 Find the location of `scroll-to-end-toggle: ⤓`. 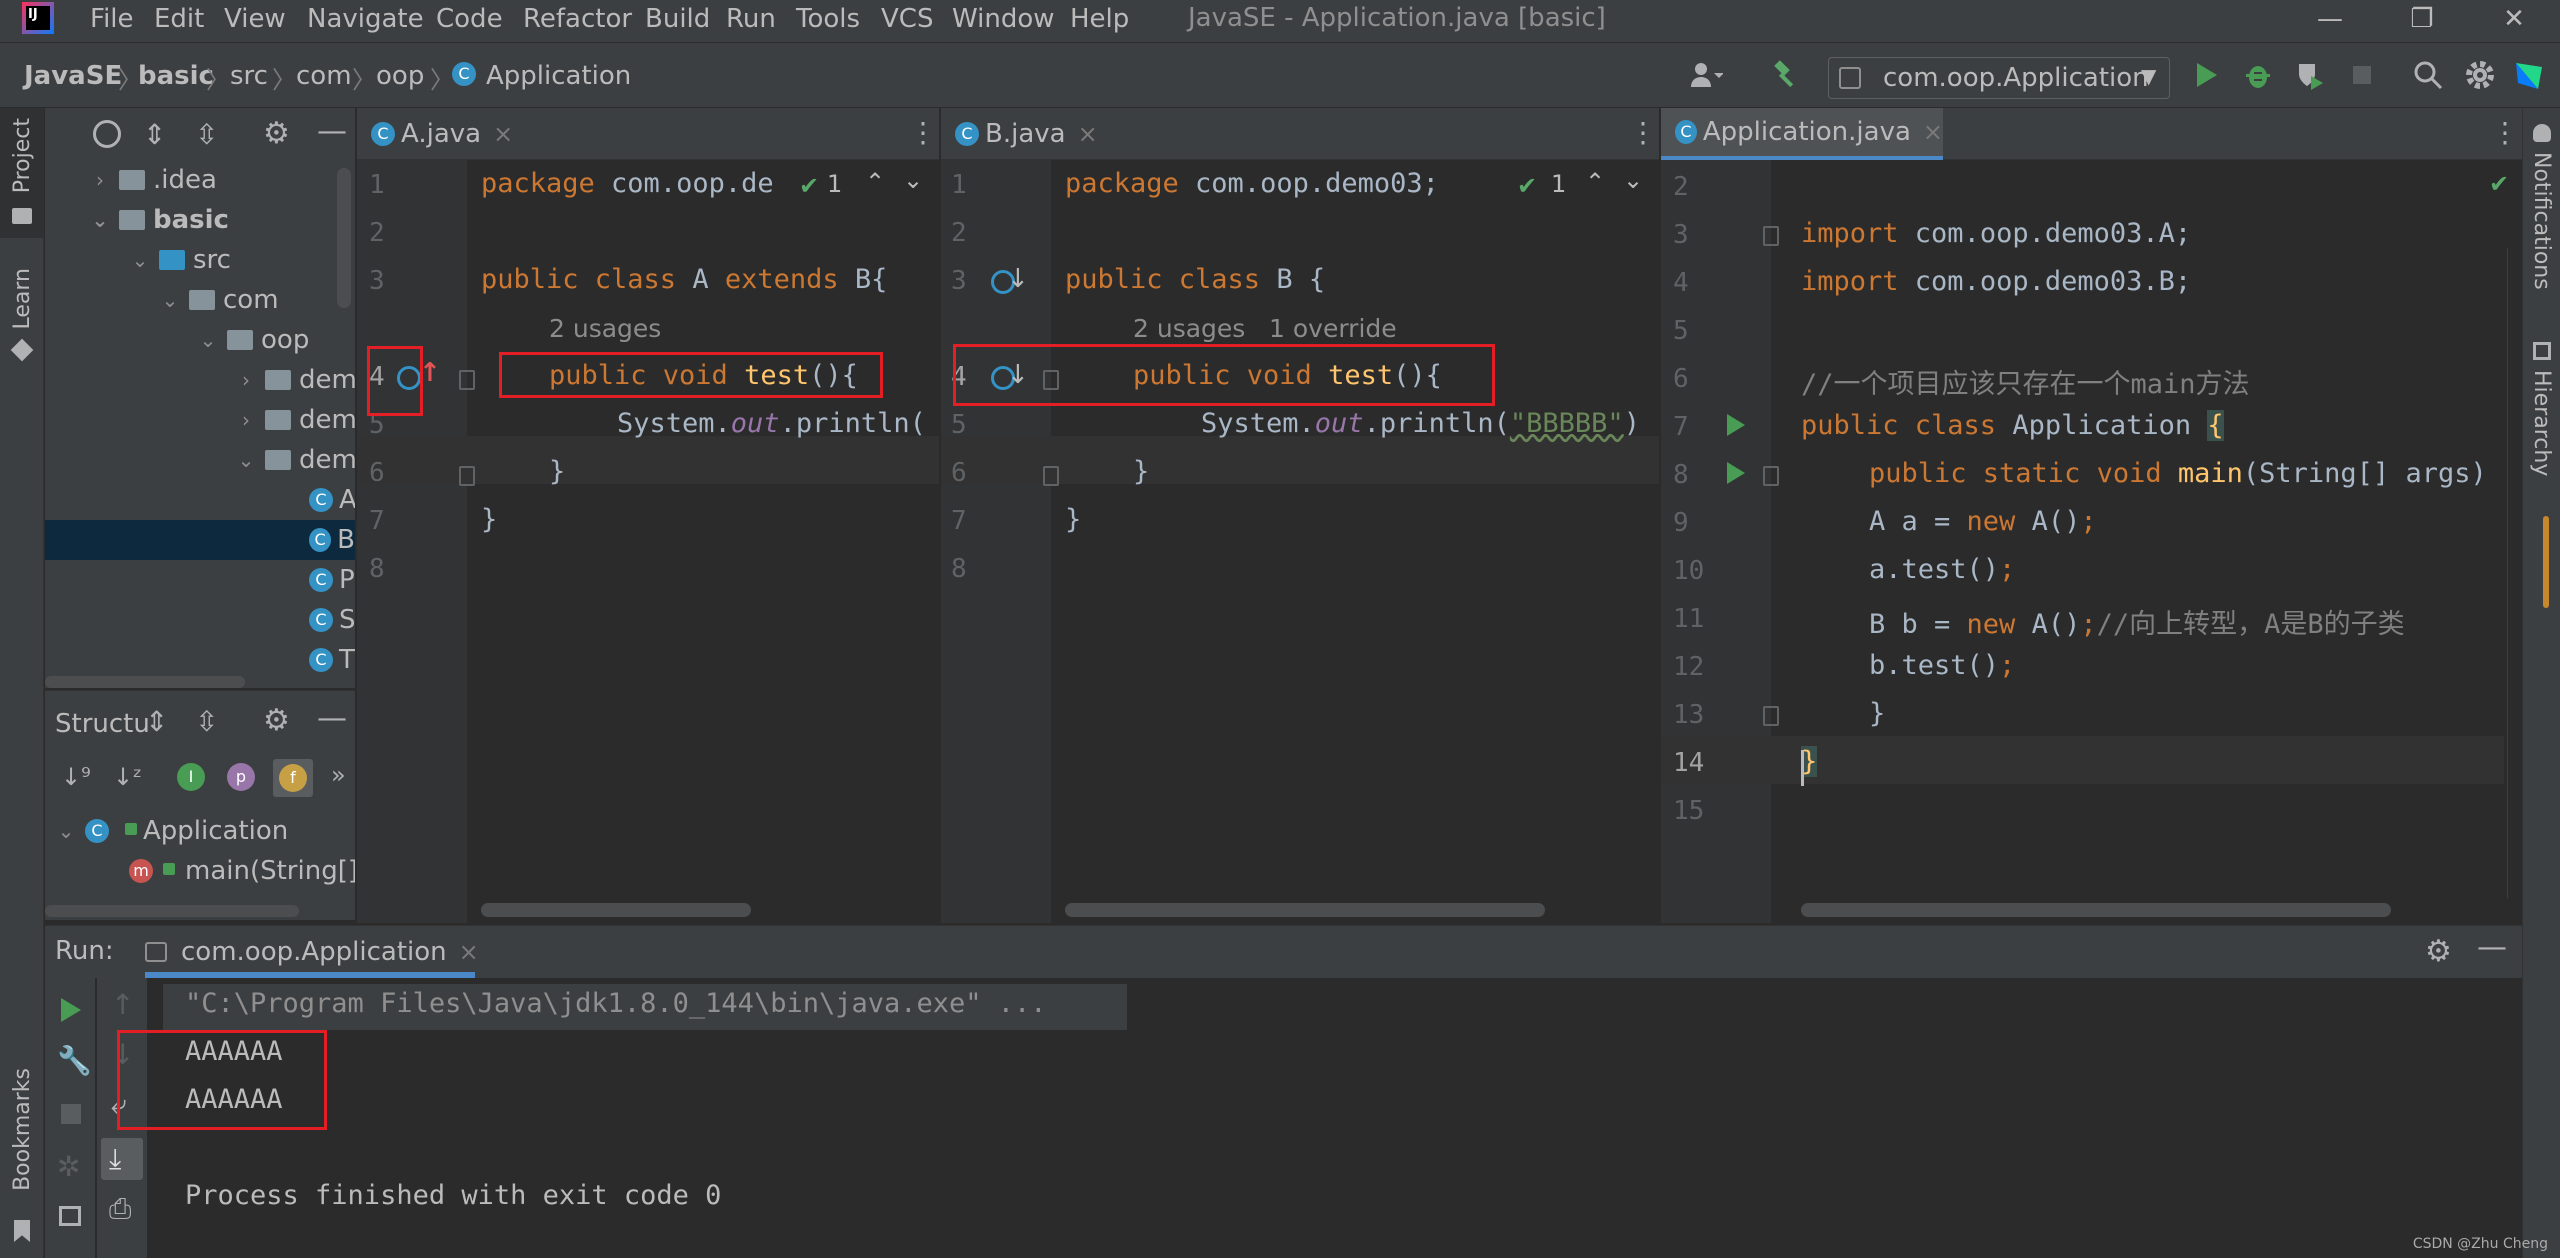

scroll-to-end-toggle: ⤓ is located at coordinates (122, 1159).